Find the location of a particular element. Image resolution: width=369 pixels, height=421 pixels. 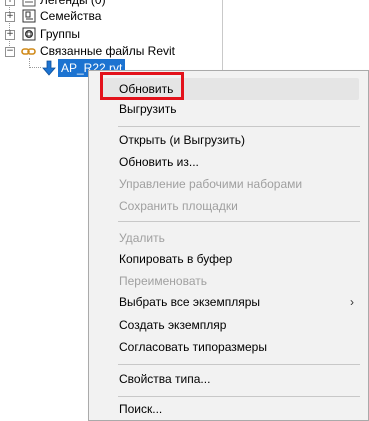

menu-item-rename: Переименовать is located at coordinates (163, 281).